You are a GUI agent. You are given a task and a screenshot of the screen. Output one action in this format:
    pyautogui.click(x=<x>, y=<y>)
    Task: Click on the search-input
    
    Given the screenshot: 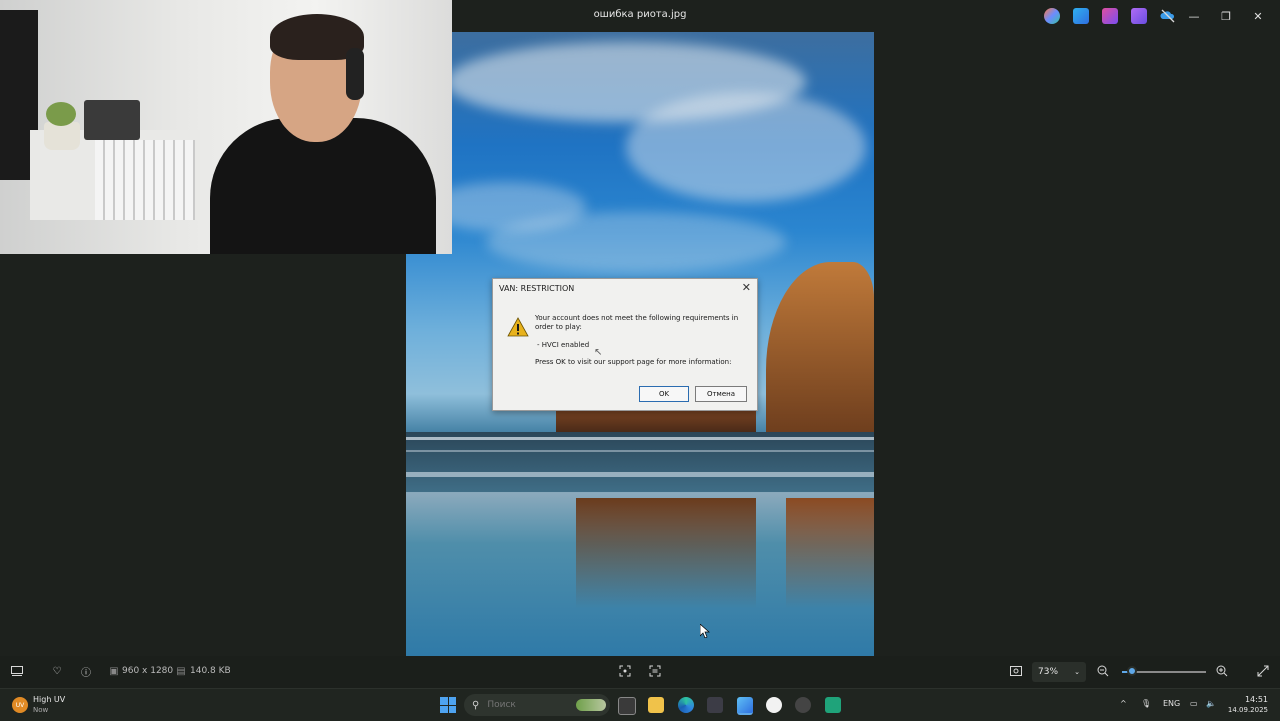 What is the action you would take?
    pyautogui.click(x=527, y=705)
    